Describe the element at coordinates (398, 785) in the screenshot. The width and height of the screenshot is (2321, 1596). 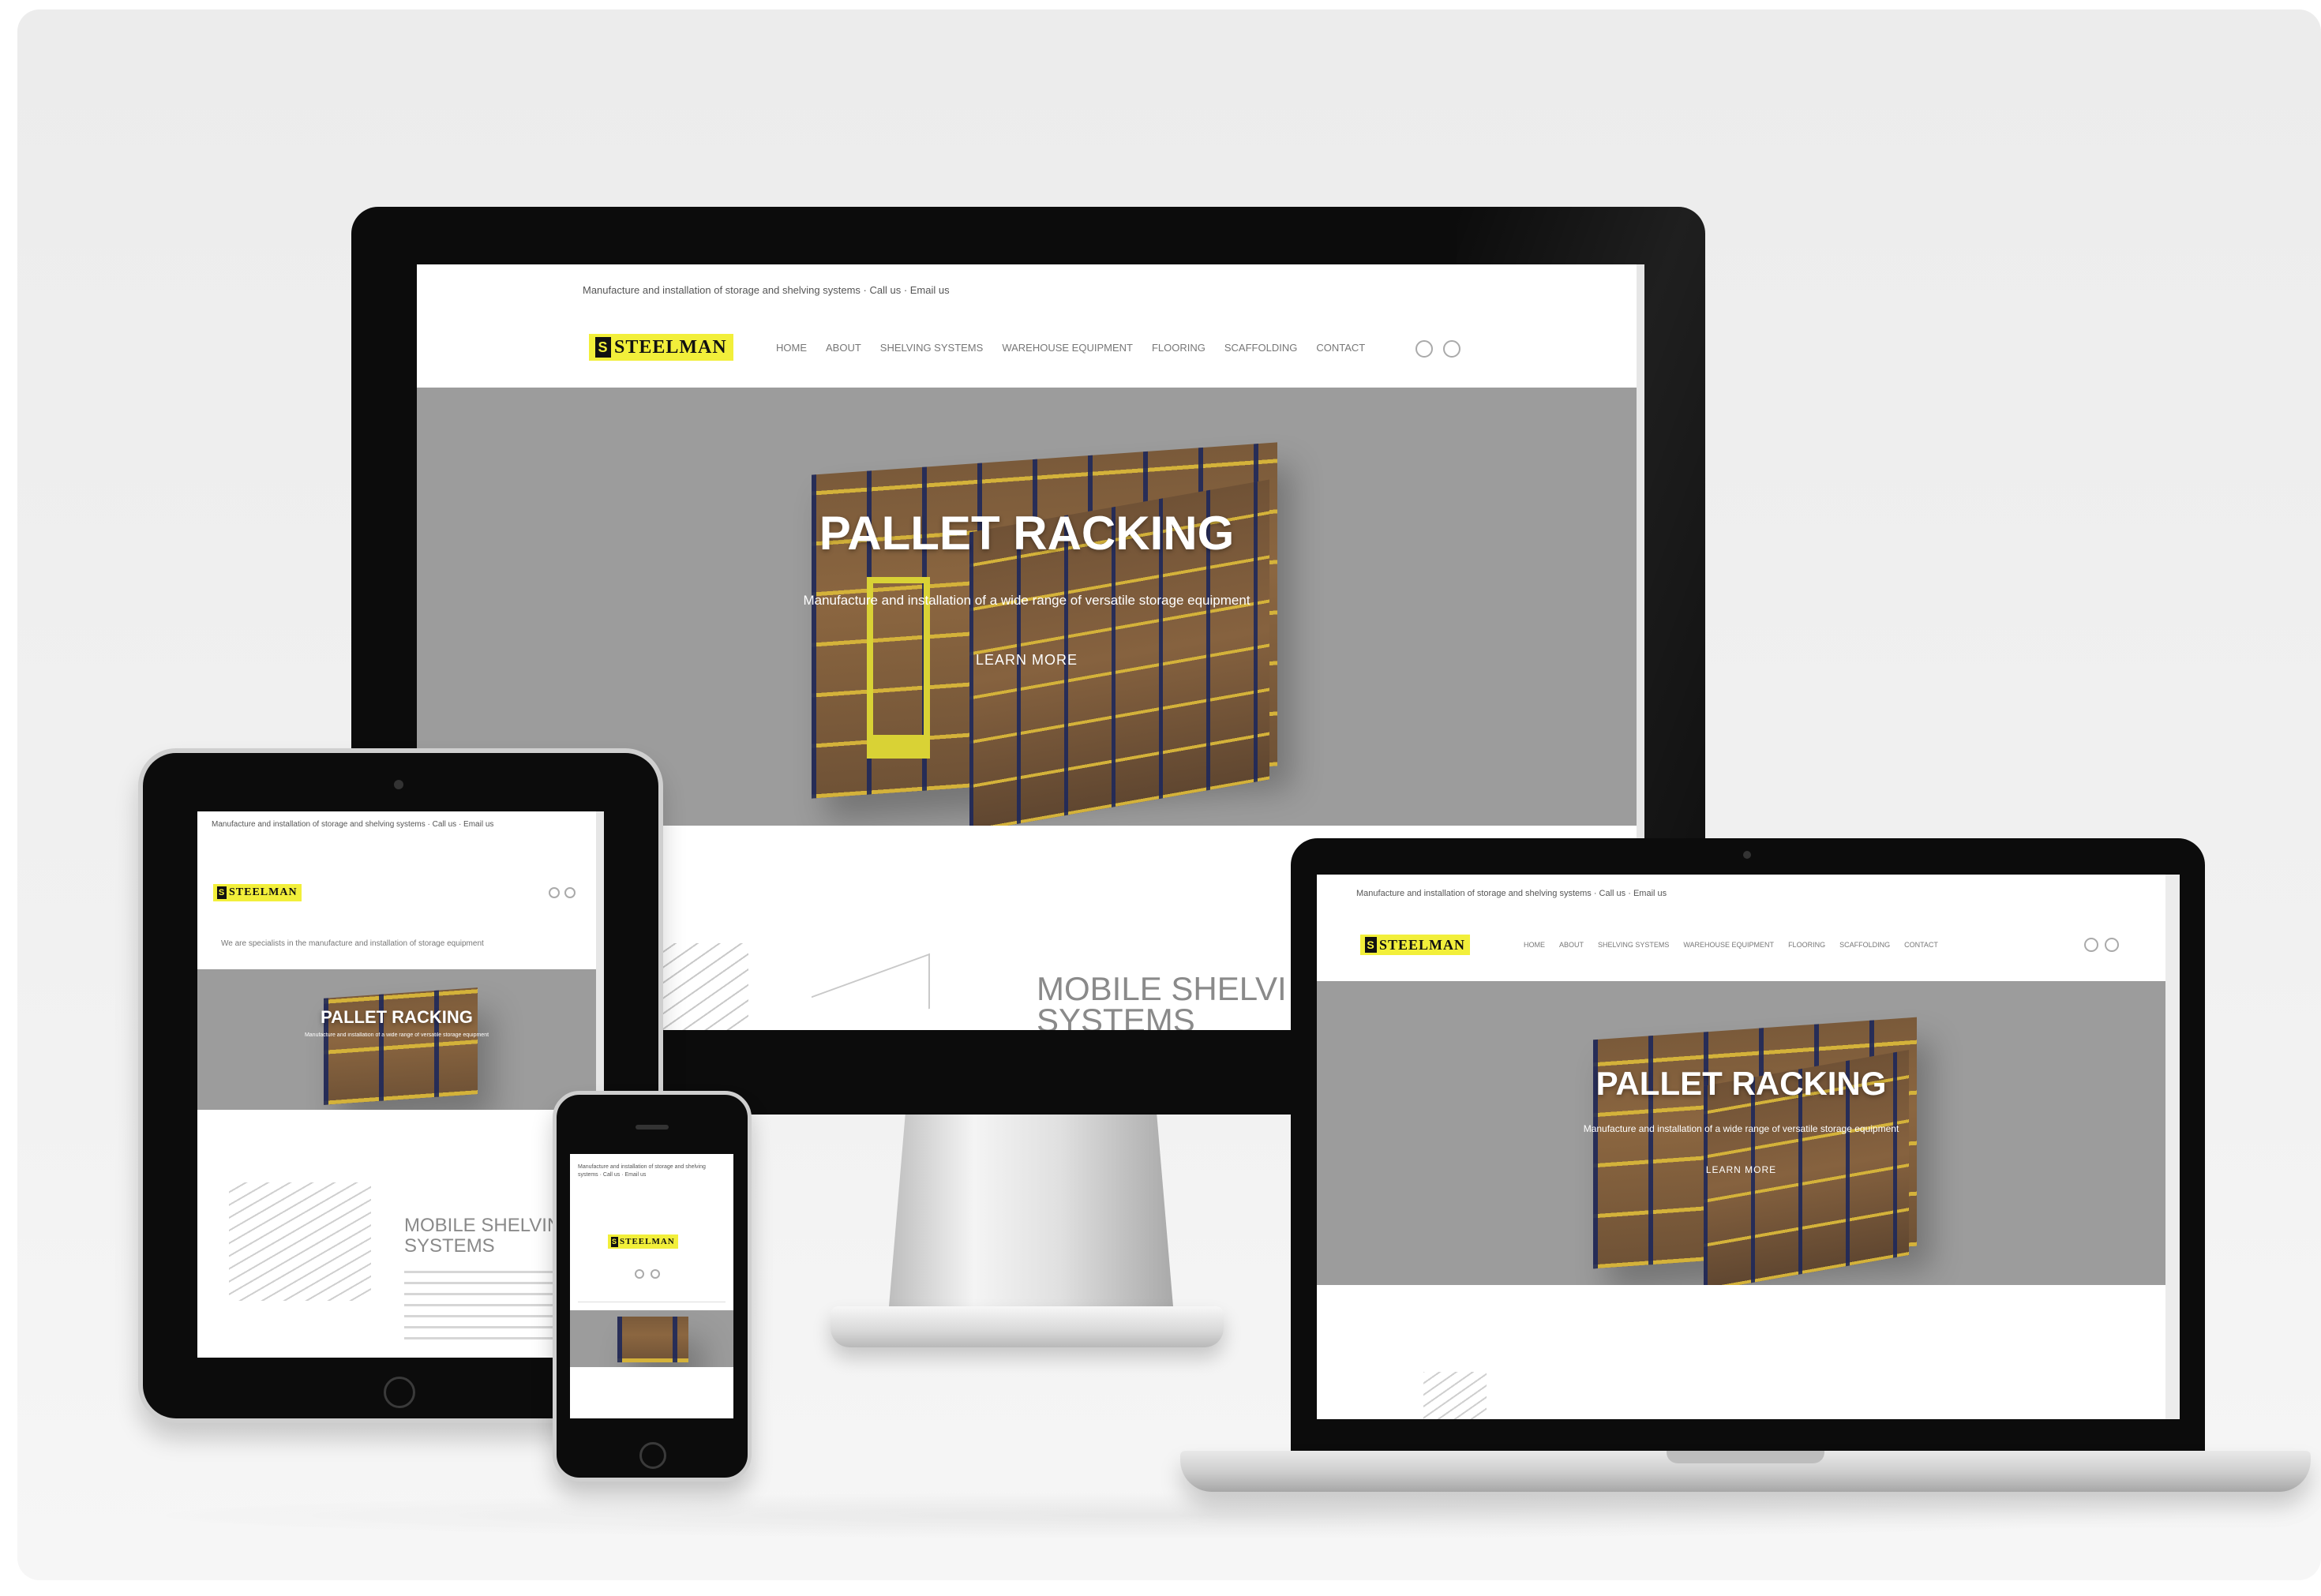
I see `tablet-camera-icon` at that location.